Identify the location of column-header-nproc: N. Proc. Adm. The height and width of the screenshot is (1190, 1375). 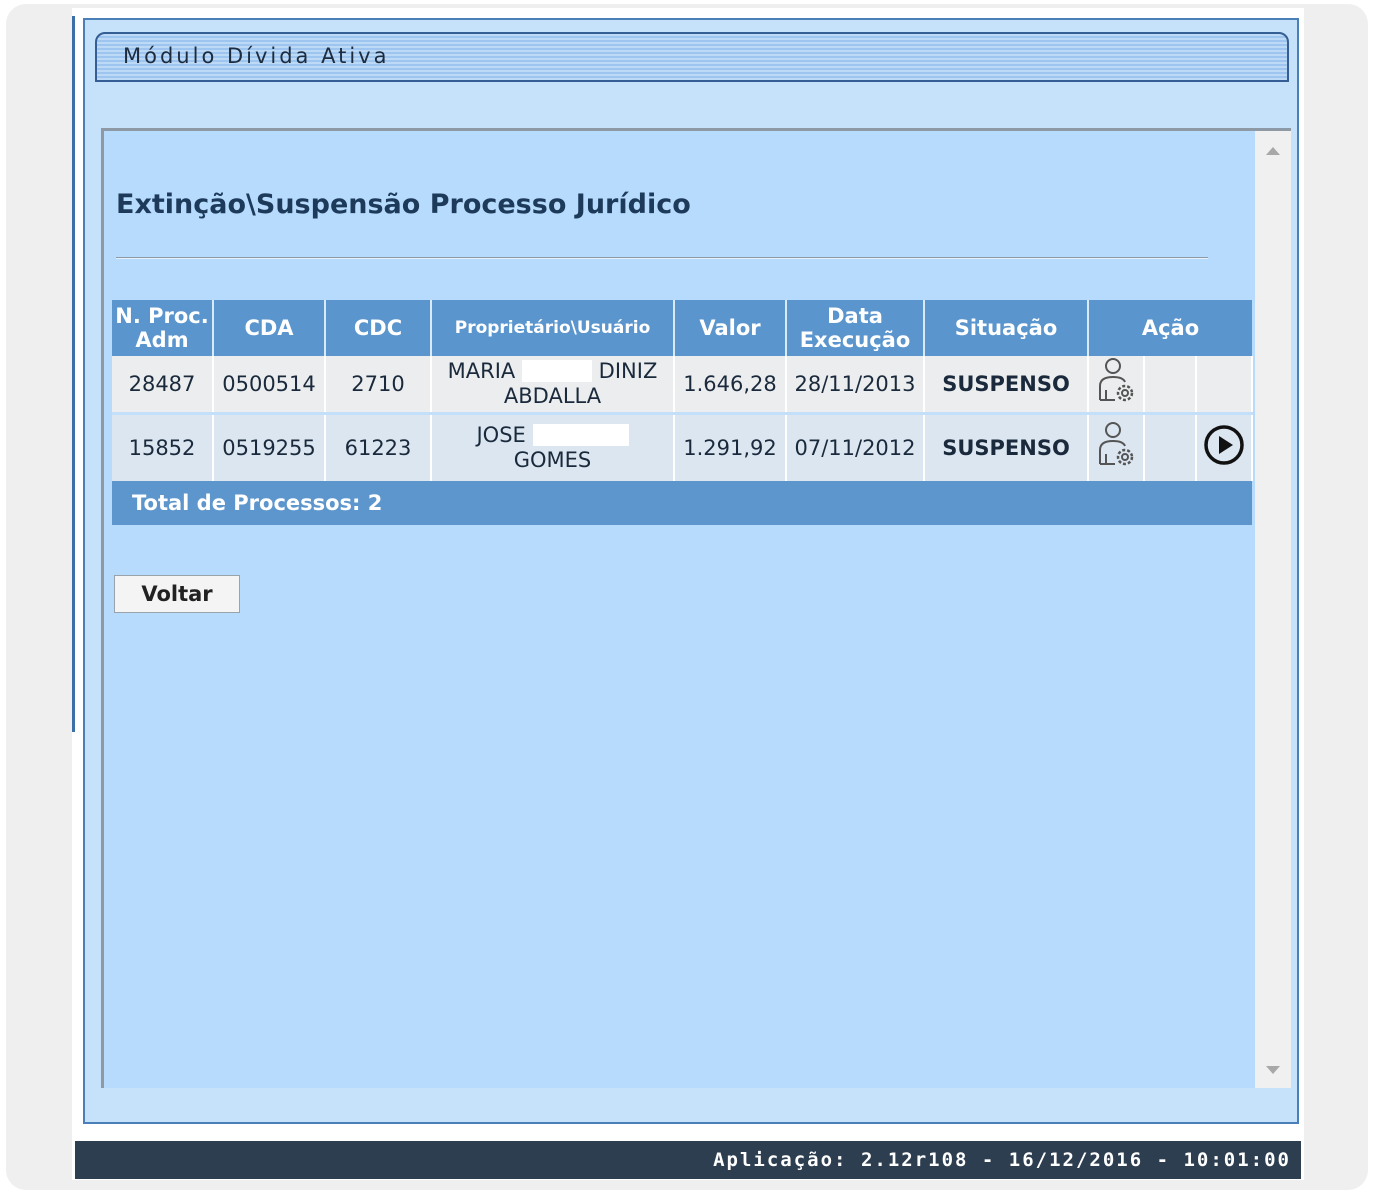
(163, 328).